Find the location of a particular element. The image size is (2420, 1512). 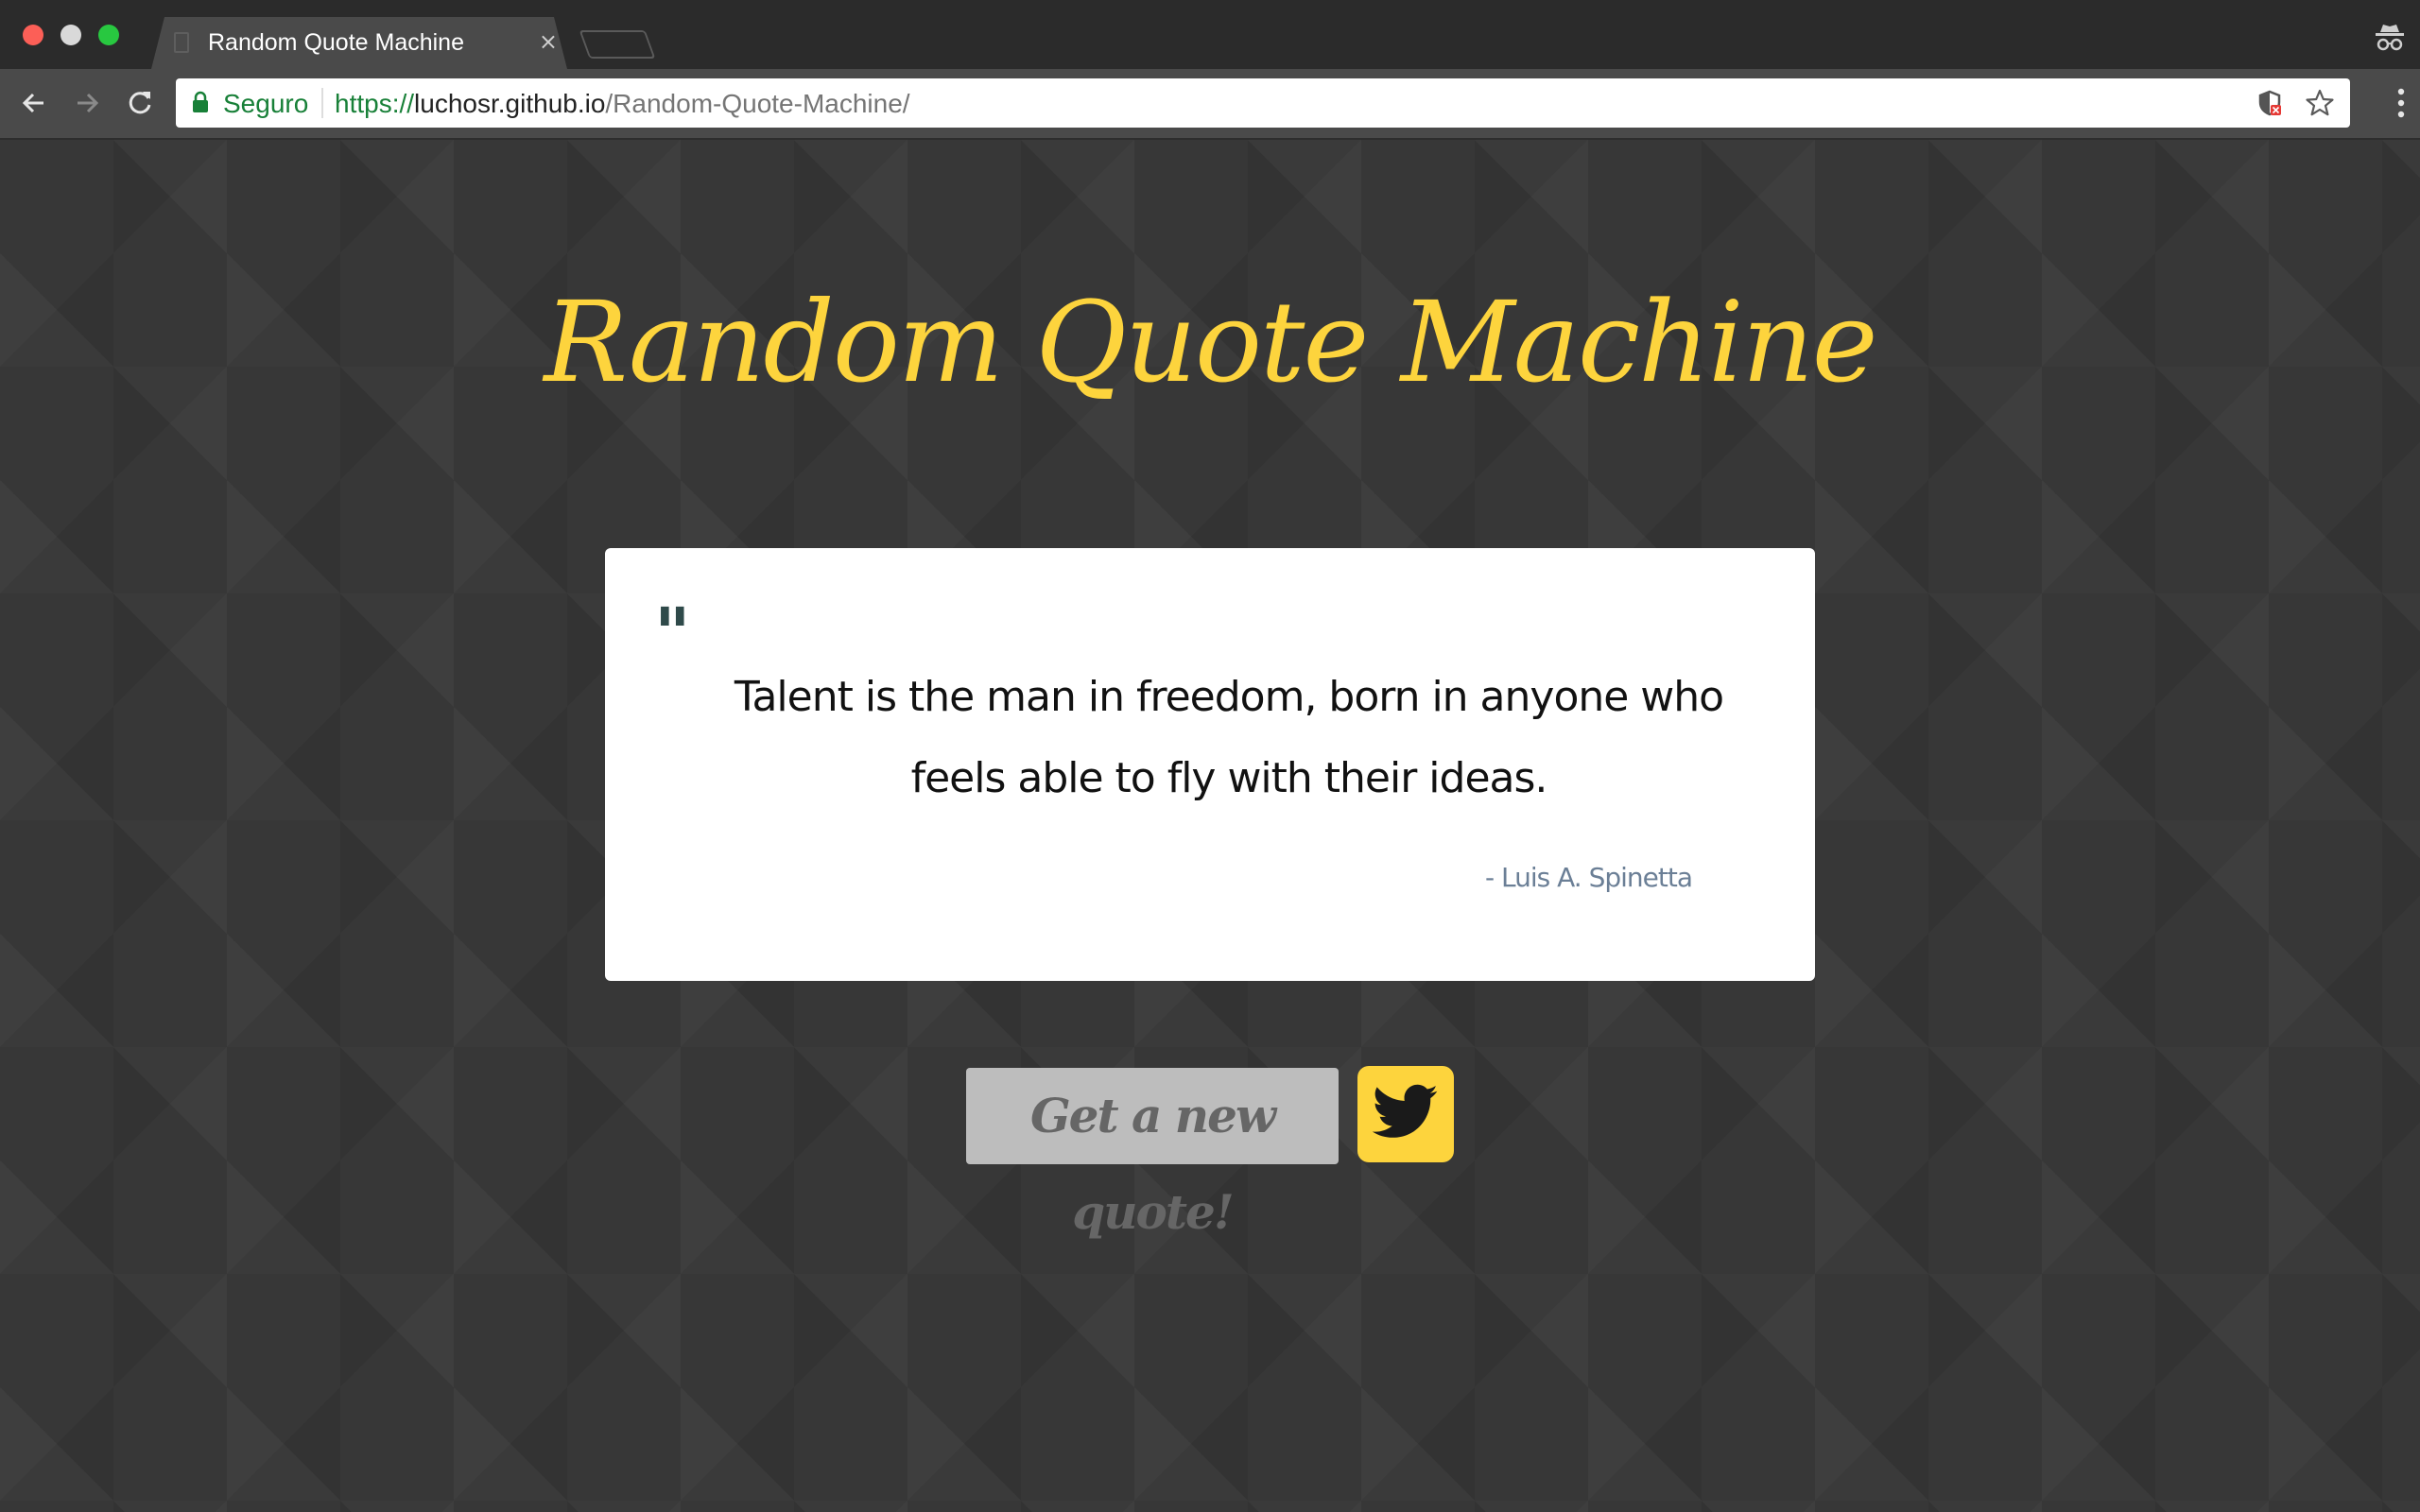

star-icon is located at coordinates (2320, 103).